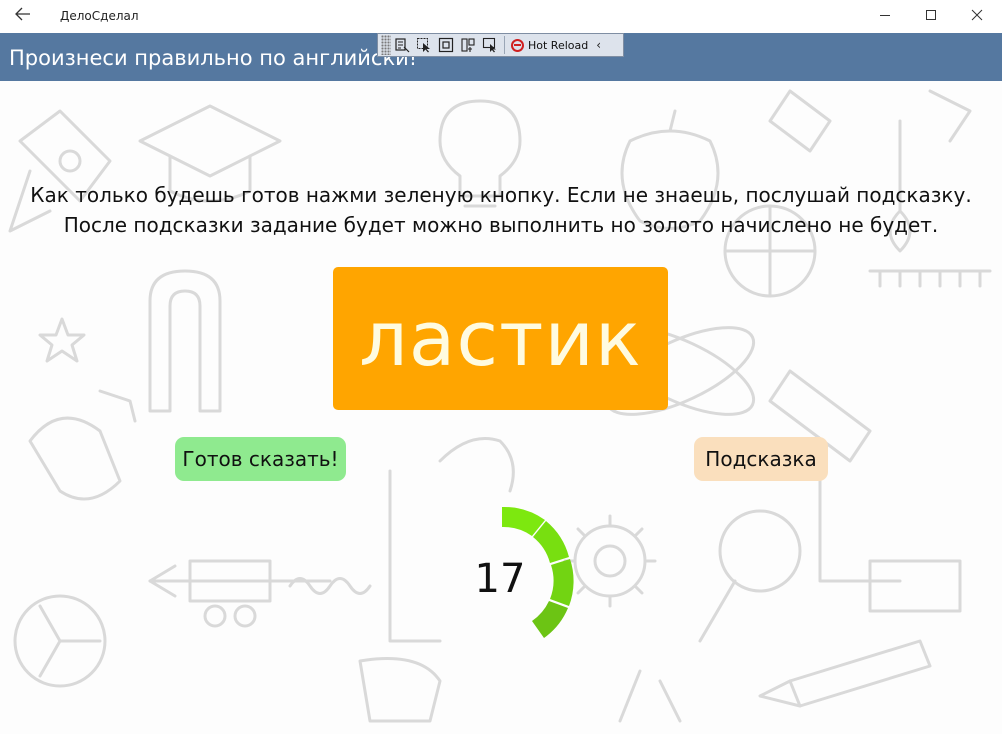 The width and height of the screenshot is (1002, 734). Describe the element at coordinates (99, 16) in the screenshot. I see `window-title: ДелоСделал` at that location.